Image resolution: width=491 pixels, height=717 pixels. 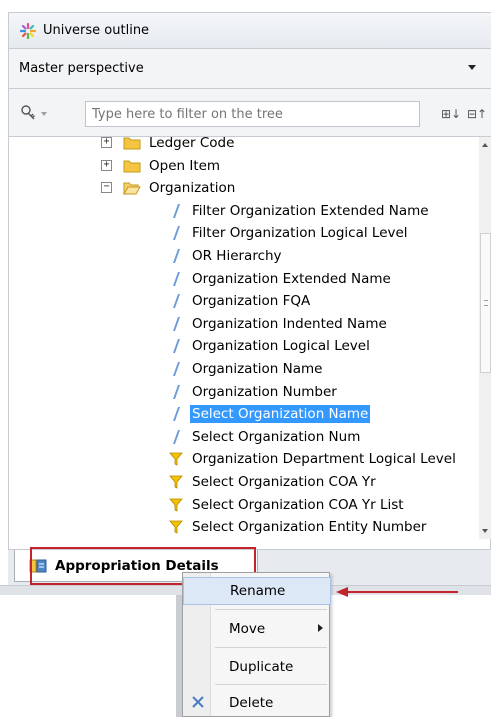 What do you see at coordinates (309, 527) in the screenshot?
I see `tree-item-label: Select Organization Entity Number` at bounding box center [309, 527].